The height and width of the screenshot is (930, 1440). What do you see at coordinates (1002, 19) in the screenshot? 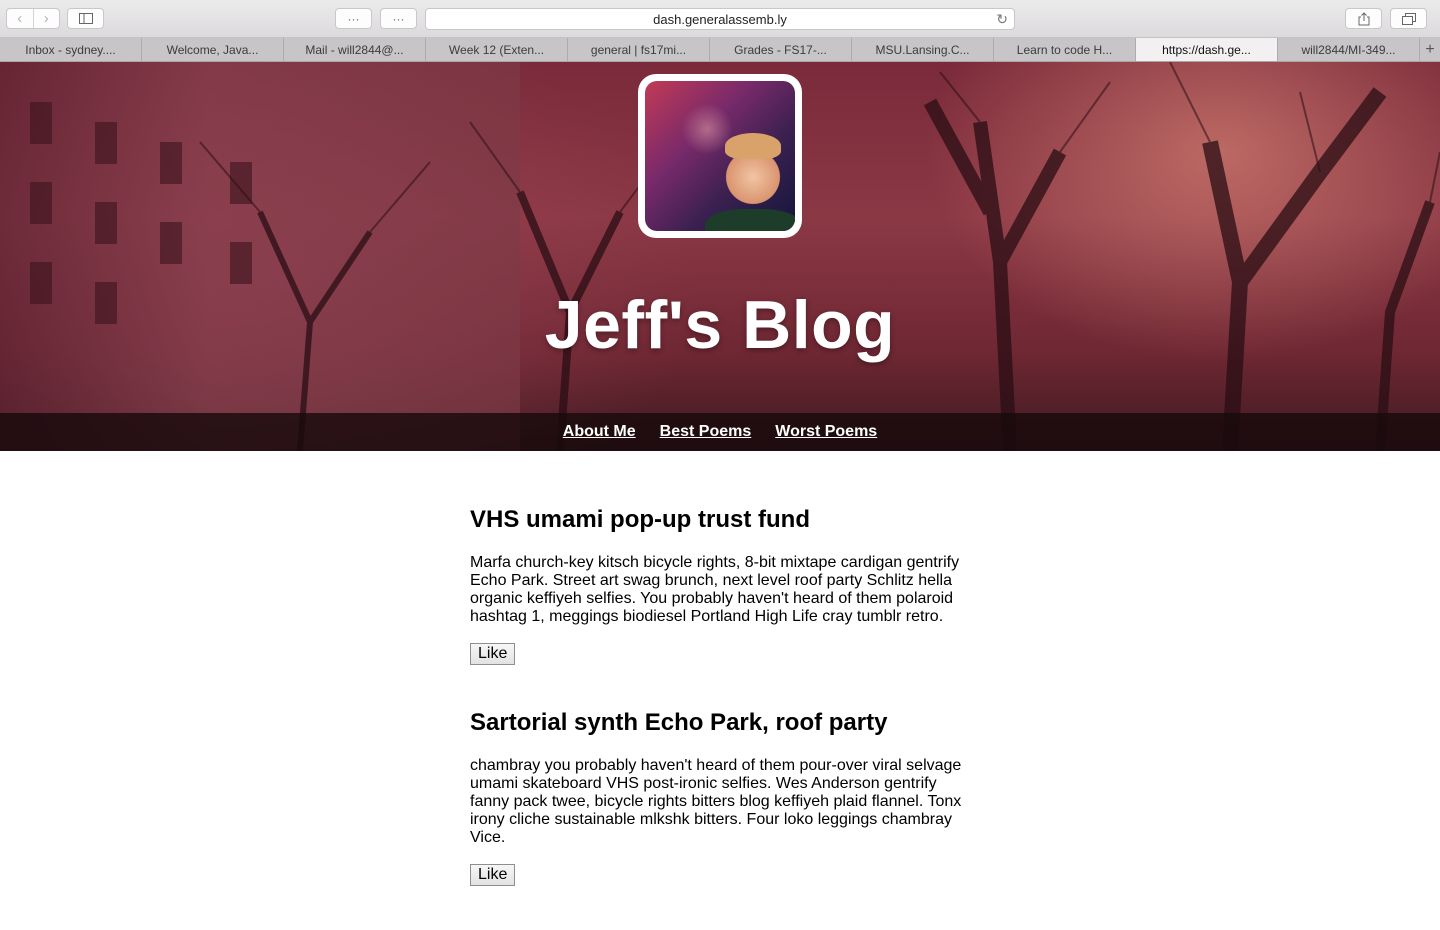
I see `reload-icon: ↻` at bounding box center [1002, 19].